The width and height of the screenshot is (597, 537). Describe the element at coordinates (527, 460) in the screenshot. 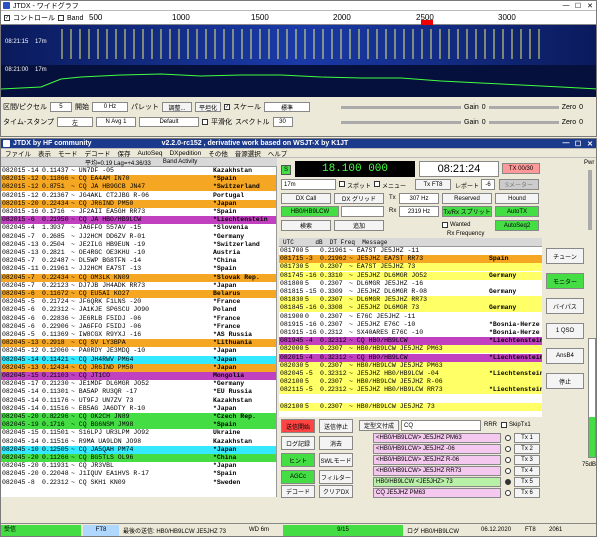

I see `tx-3-button: Tx 3` at that location.